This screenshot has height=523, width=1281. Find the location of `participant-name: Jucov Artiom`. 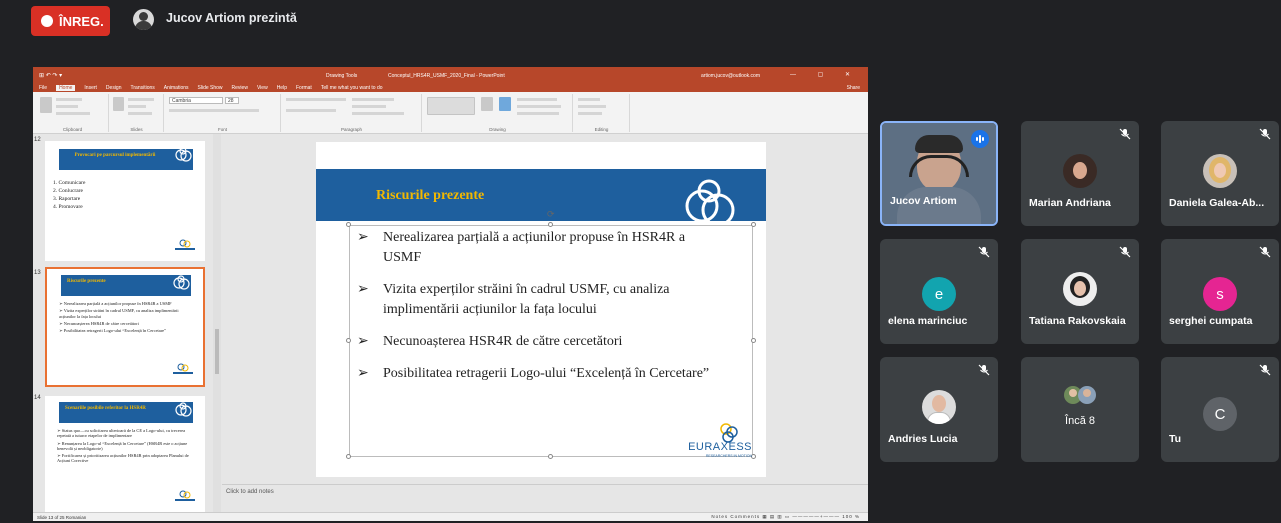

participant-name: Jucov Artiom is located at coordinates (923, 201).